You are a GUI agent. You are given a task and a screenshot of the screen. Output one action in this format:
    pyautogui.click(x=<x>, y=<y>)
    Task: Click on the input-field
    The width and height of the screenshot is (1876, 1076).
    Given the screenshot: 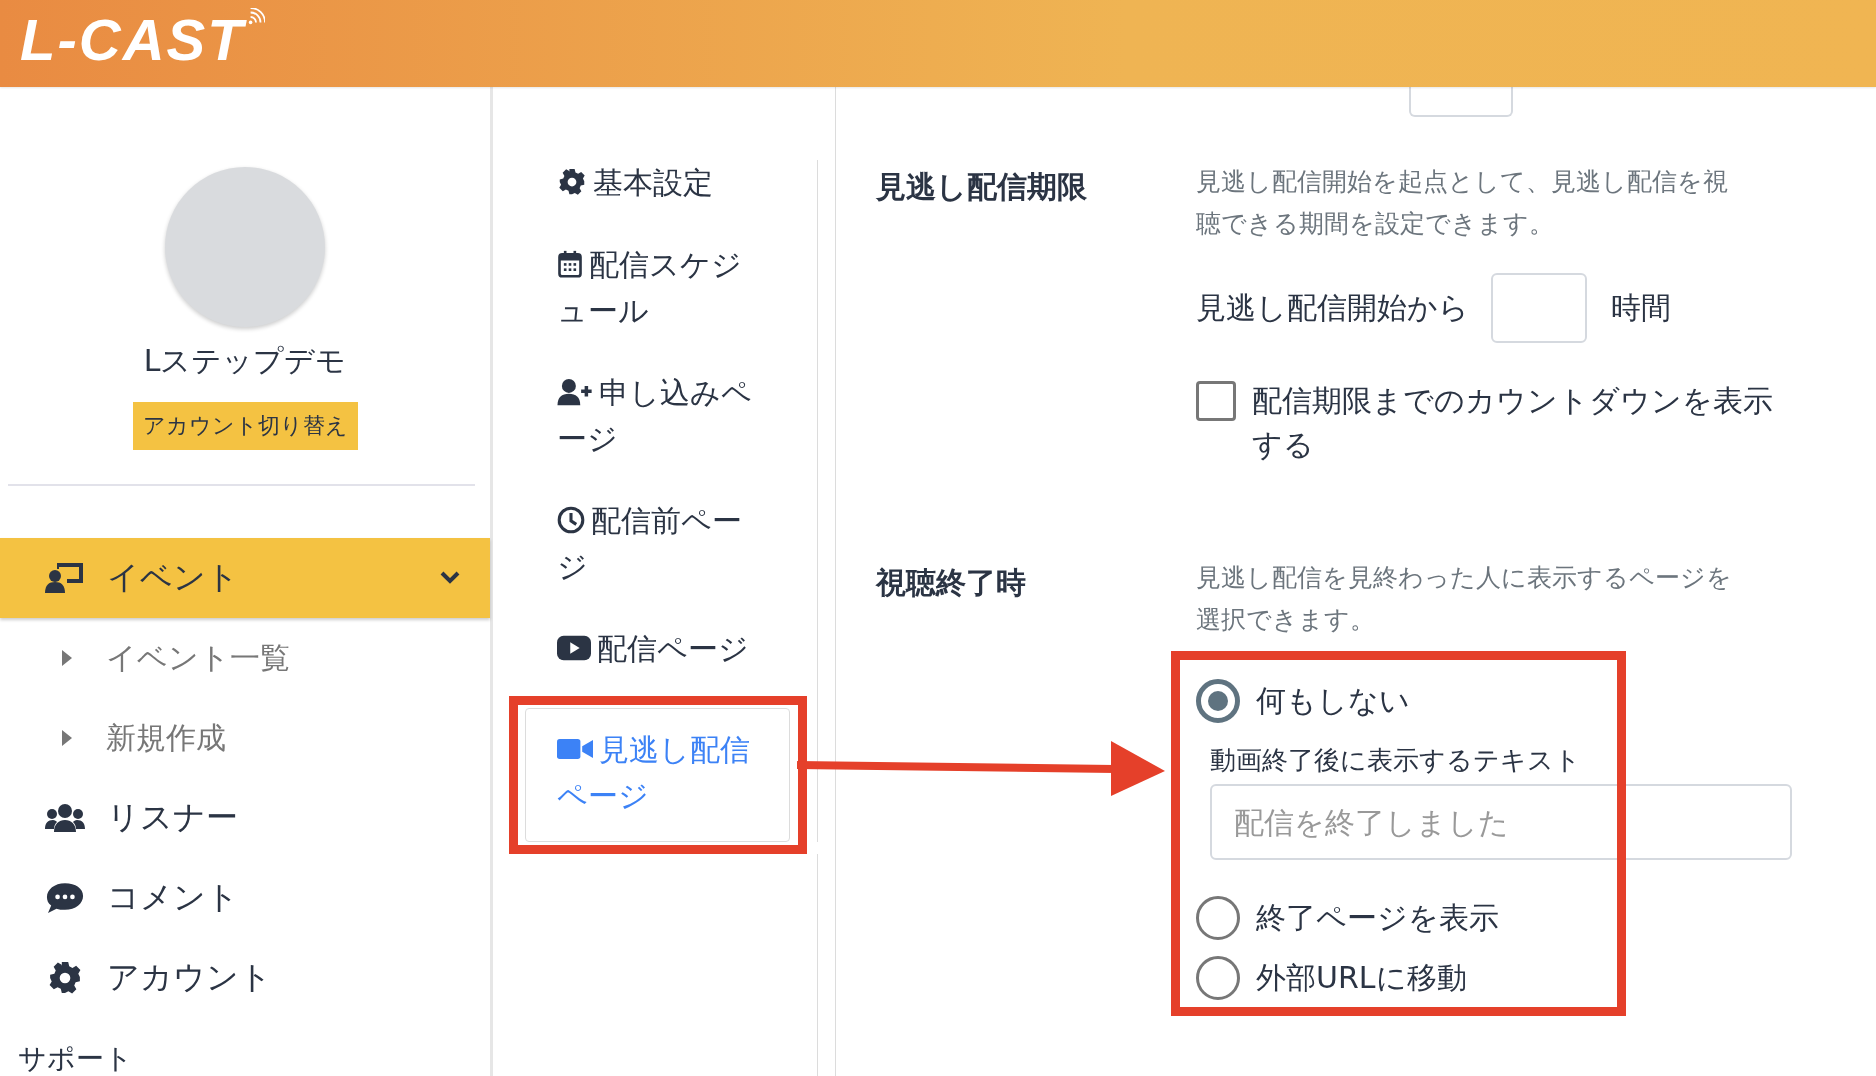 What is the action you would take?
    pyautogui.click(x=1461, y=102)
    